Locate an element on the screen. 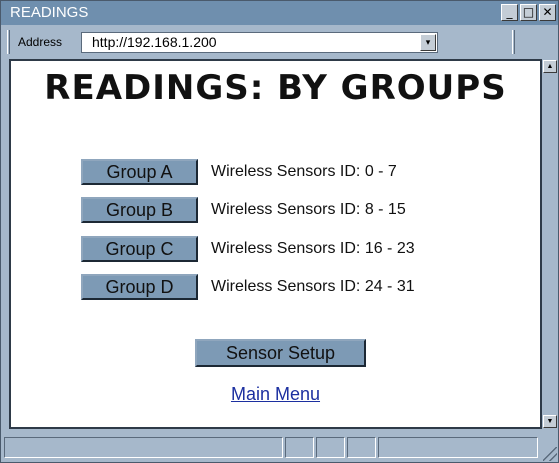 The width and height of the screenshot is (559, 463). resize-grip-icon is located at coordinates (550, 454).